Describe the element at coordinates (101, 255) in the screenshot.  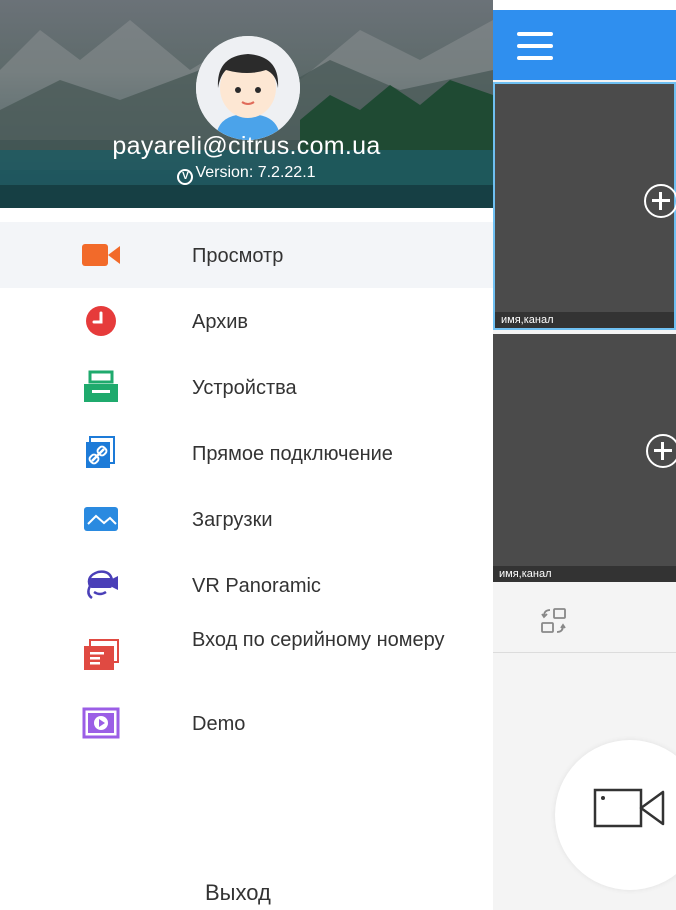
I see `camera-icon` at that location.